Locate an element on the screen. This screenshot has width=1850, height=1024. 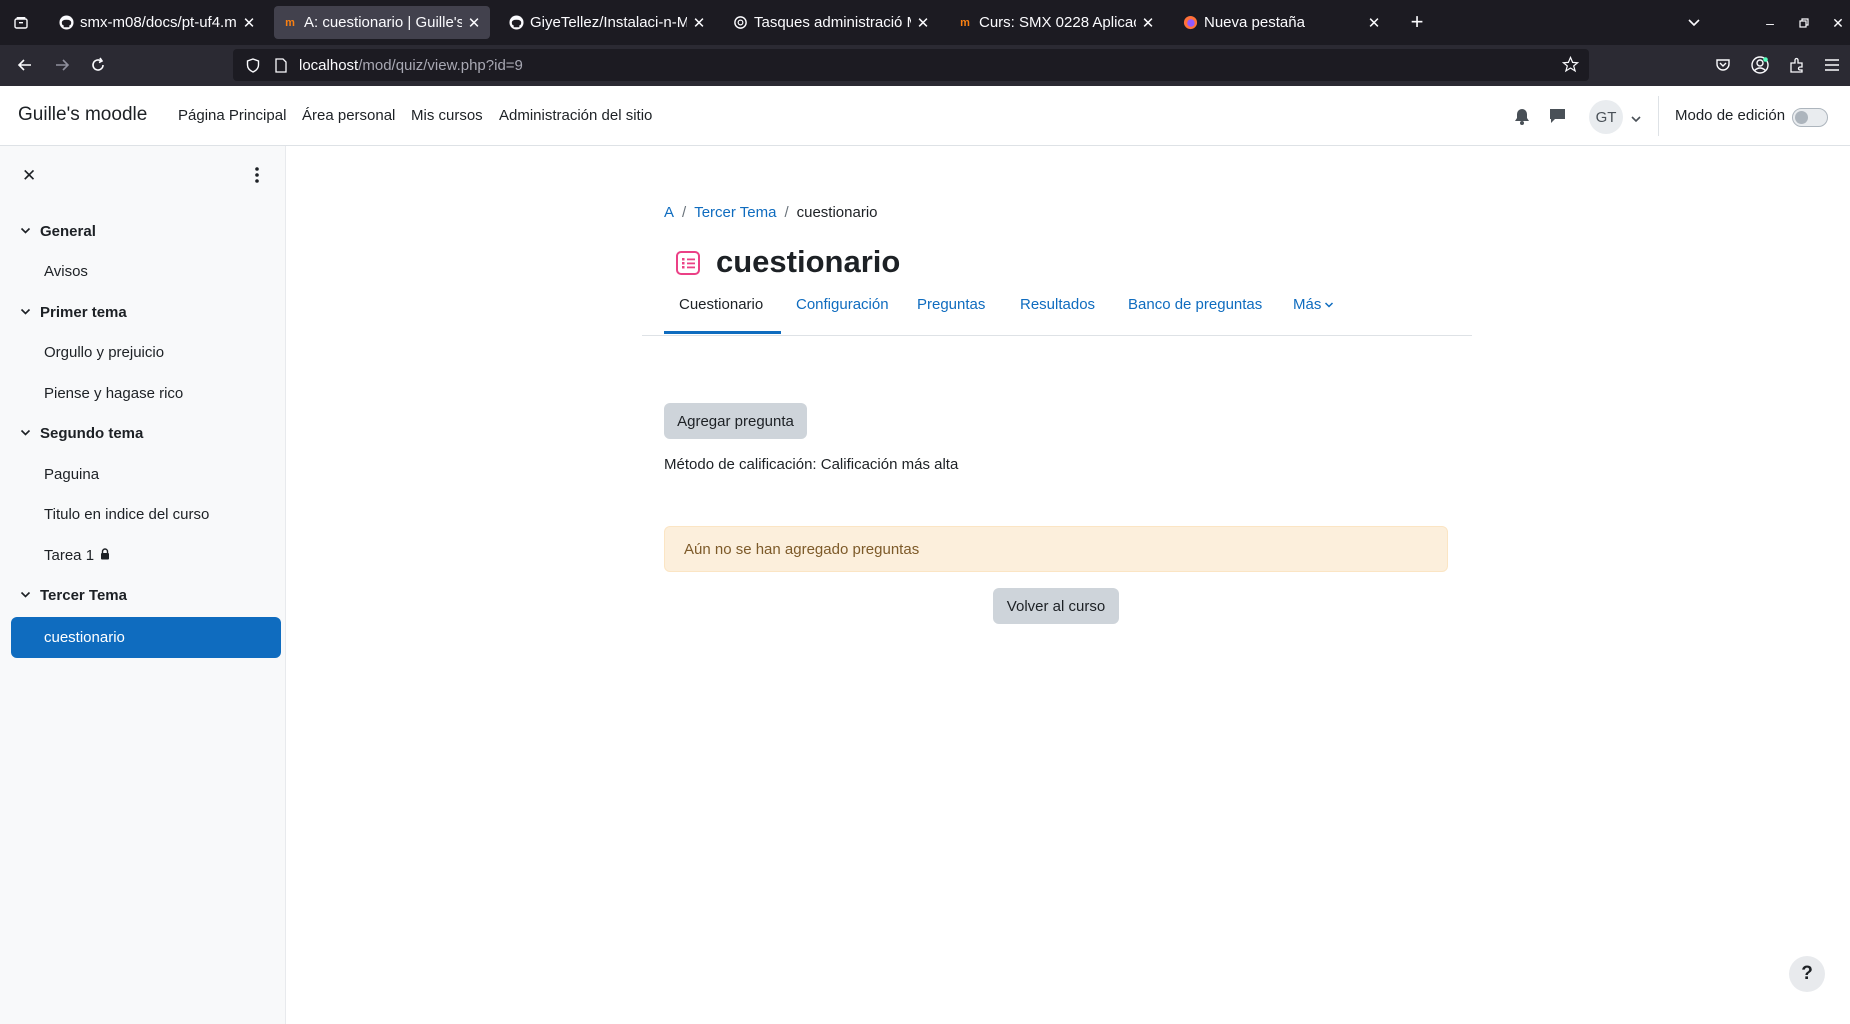
tab-more: Más is located at coordinates (1313, 304).